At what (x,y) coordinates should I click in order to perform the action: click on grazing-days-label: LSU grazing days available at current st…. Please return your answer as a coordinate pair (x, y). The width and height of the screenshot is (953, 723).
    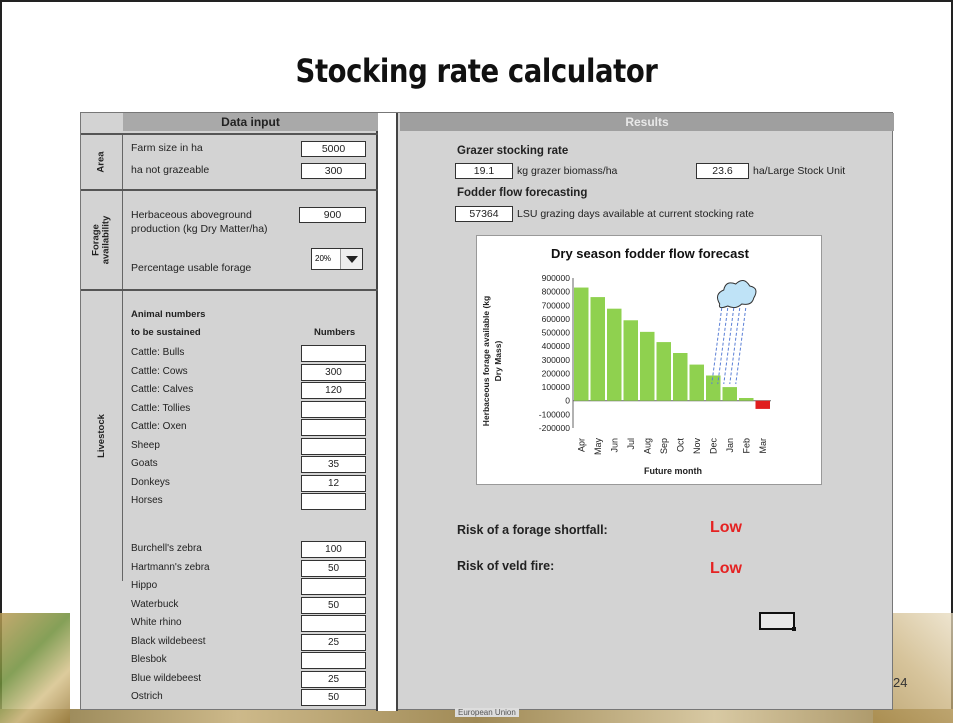
    Looking at the image, I should click on (635, 214).